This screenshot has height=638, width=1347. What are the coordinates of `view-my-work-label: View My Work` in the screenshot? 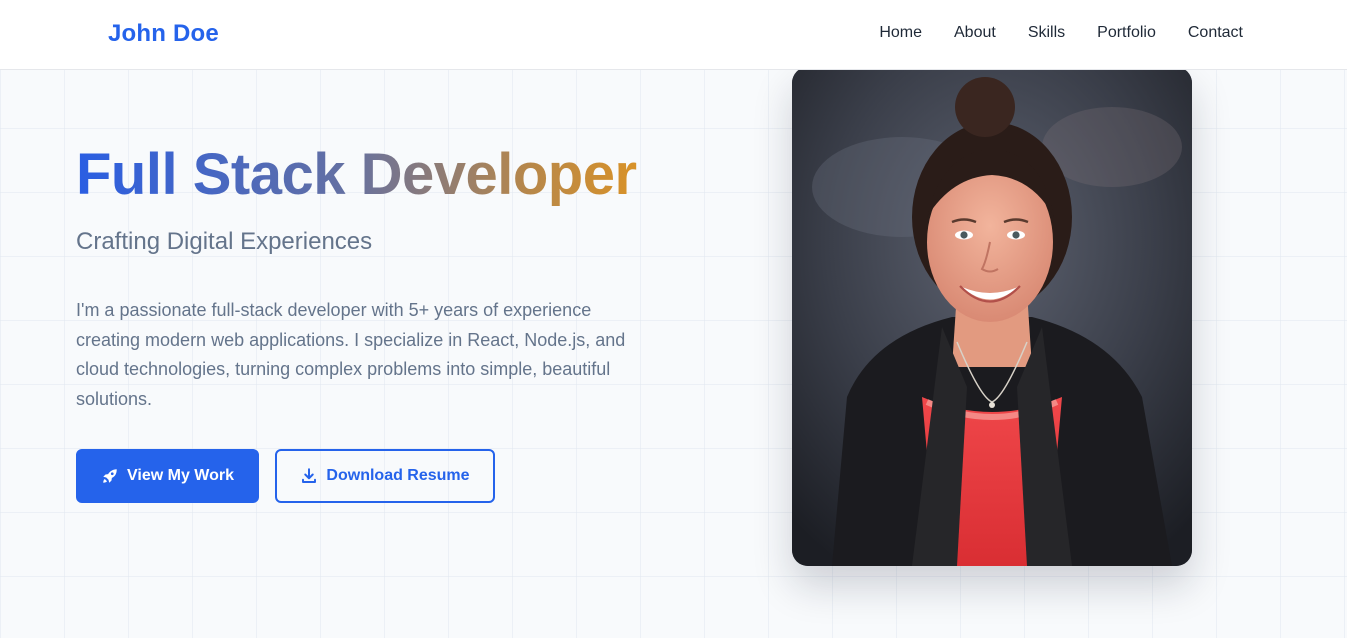 It's located at (180, 476).